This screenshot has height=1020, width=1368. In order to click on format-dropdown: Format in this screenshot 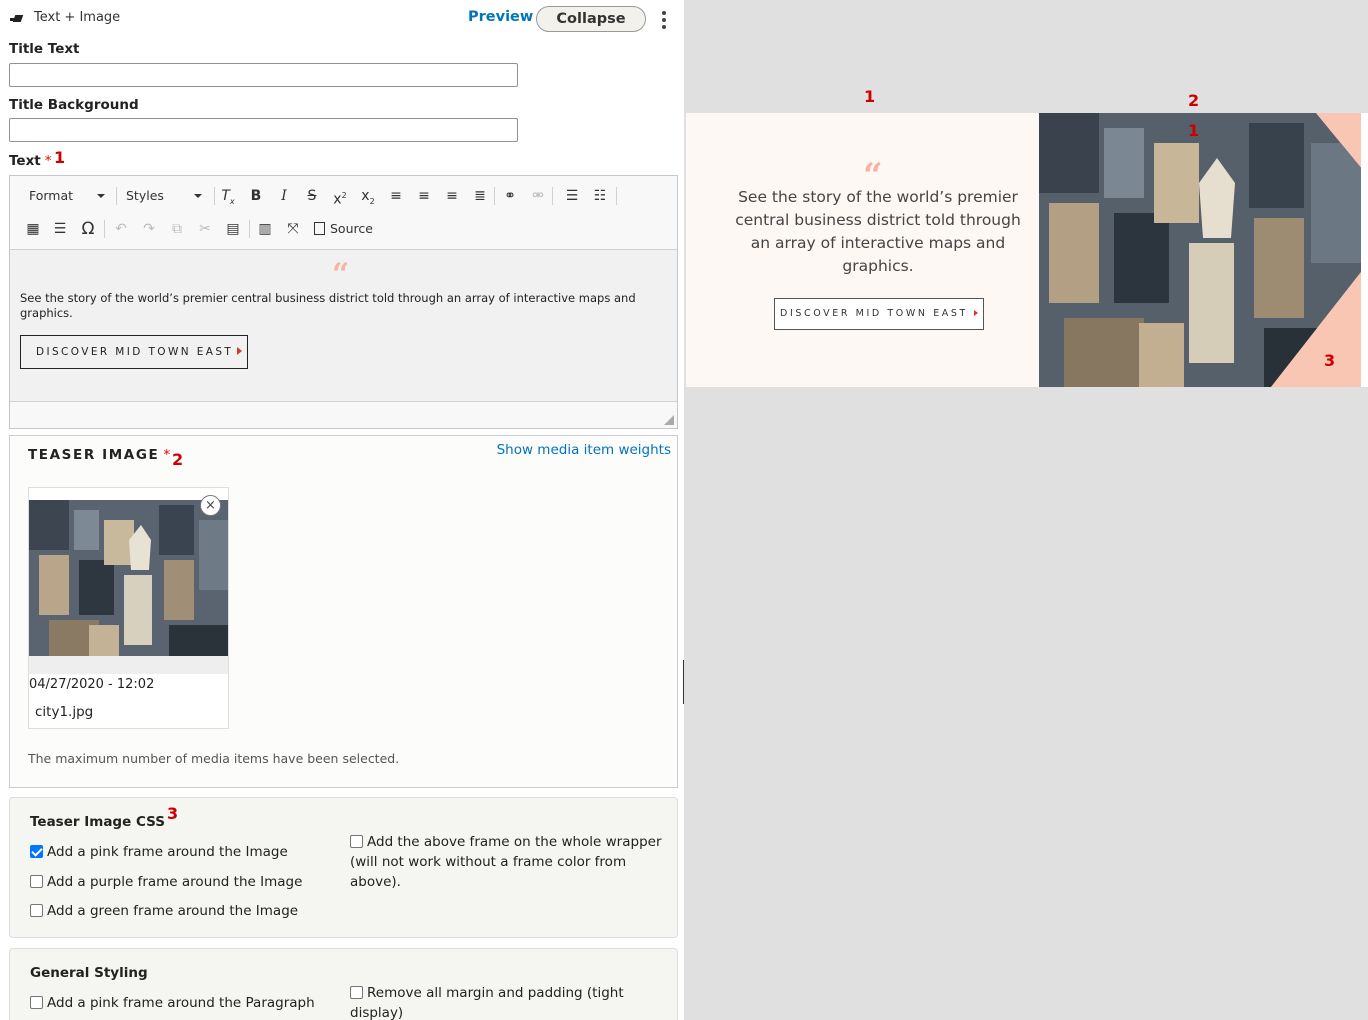, I will do `click(65, 196)`.